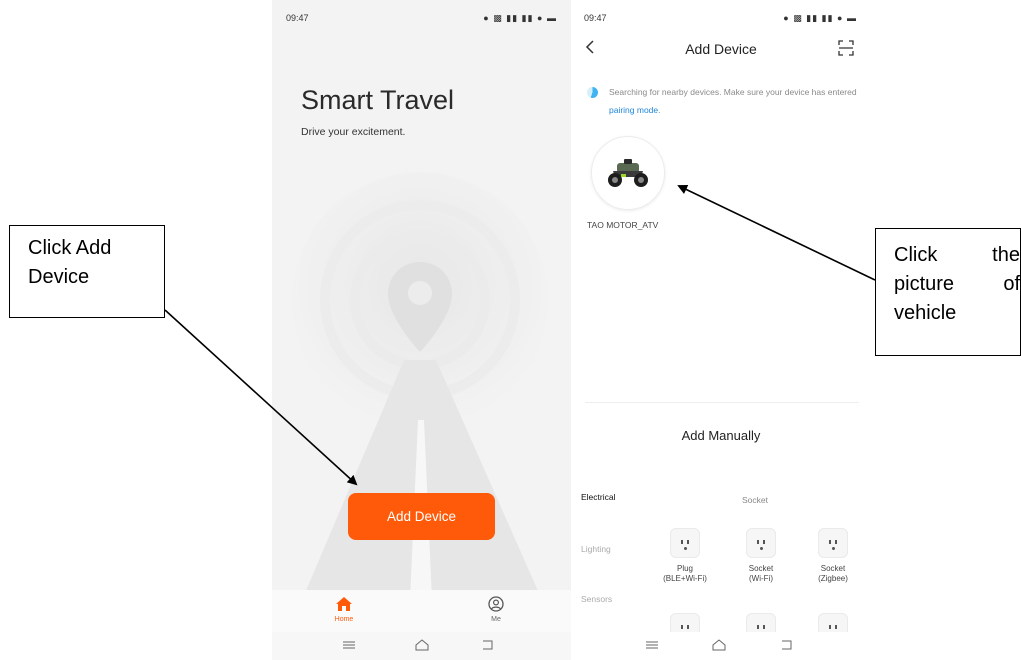 Image resolution: width=1021 pixels, height=660 pixels. Describe the element at coordinates (596, 599) in the screenshot. I see `category-sensors: Sensors` at that location.